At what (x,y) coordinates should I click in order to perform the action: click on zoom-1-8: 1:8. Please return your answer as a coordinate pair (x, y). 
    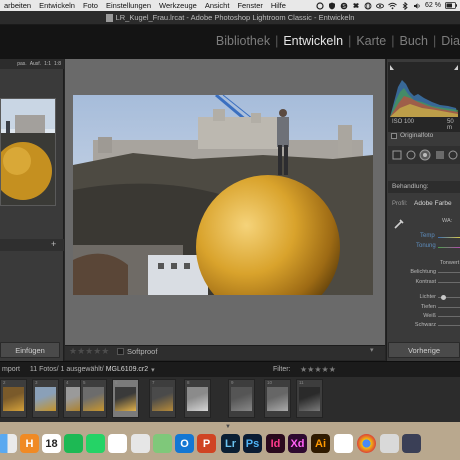
    Looking at the image, I should click on (57, 64).